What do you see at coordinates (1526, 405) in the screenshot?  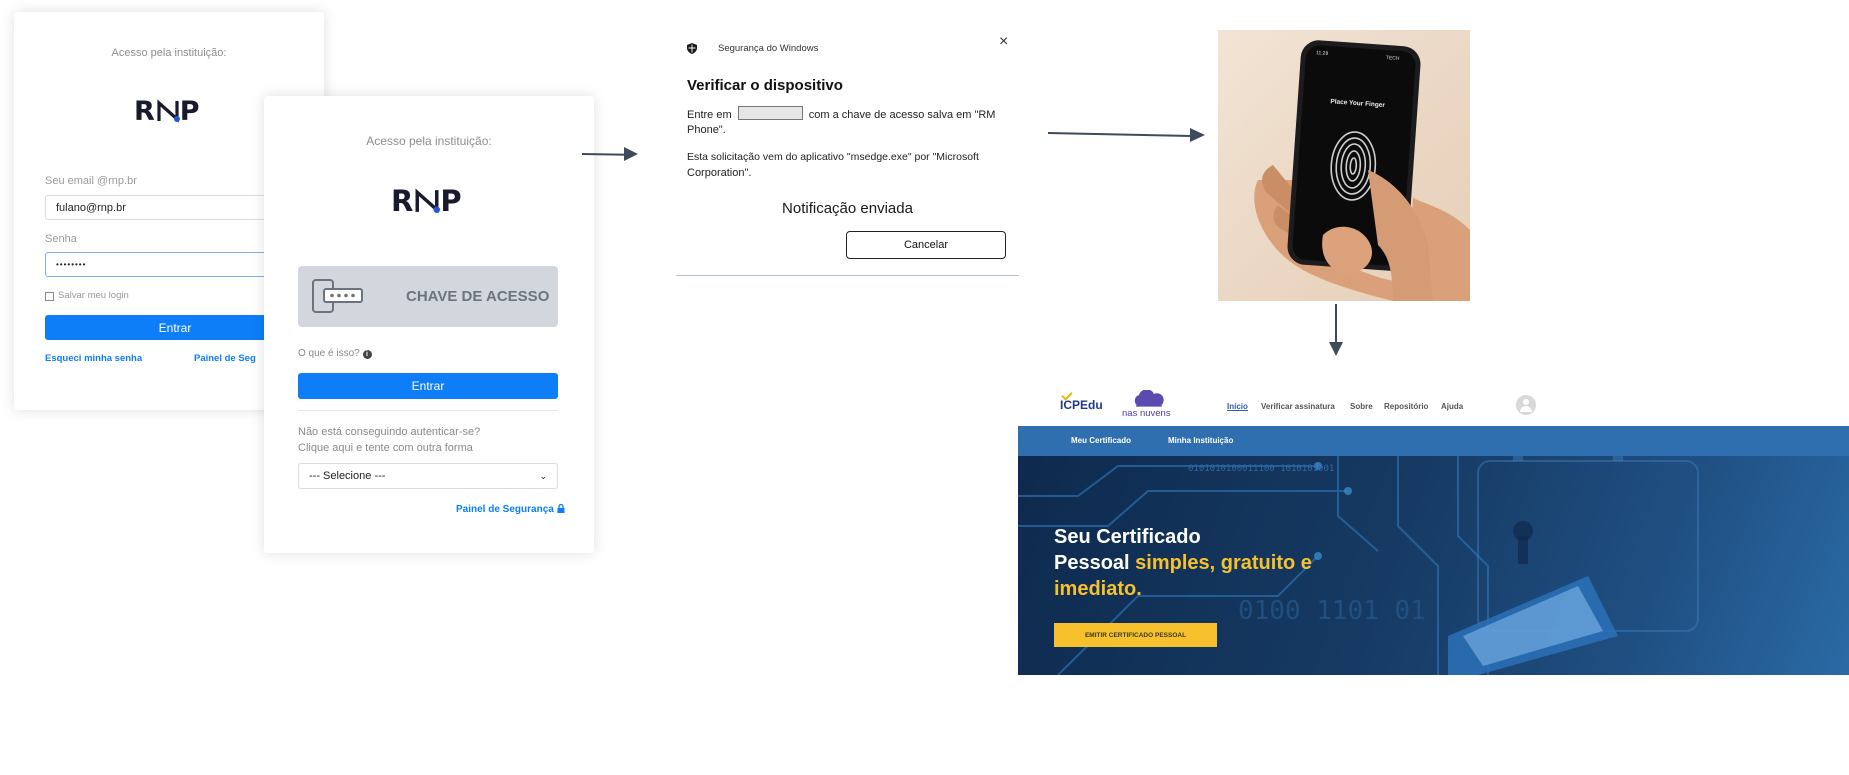 I see `user-avatar-icon` at bounding box center [1526, 405].